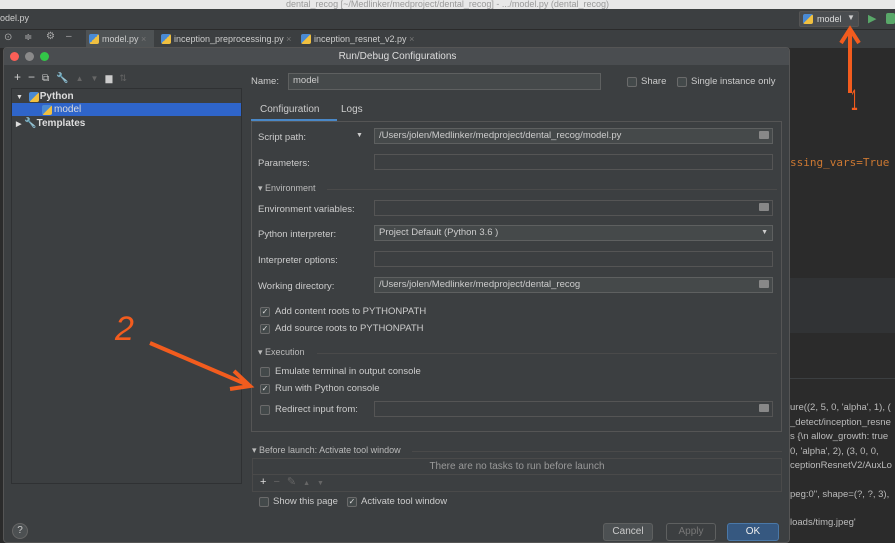  Describe the element at coordinates (872, 18) in the screenshot. I see `run-icon: ▶` at that location.